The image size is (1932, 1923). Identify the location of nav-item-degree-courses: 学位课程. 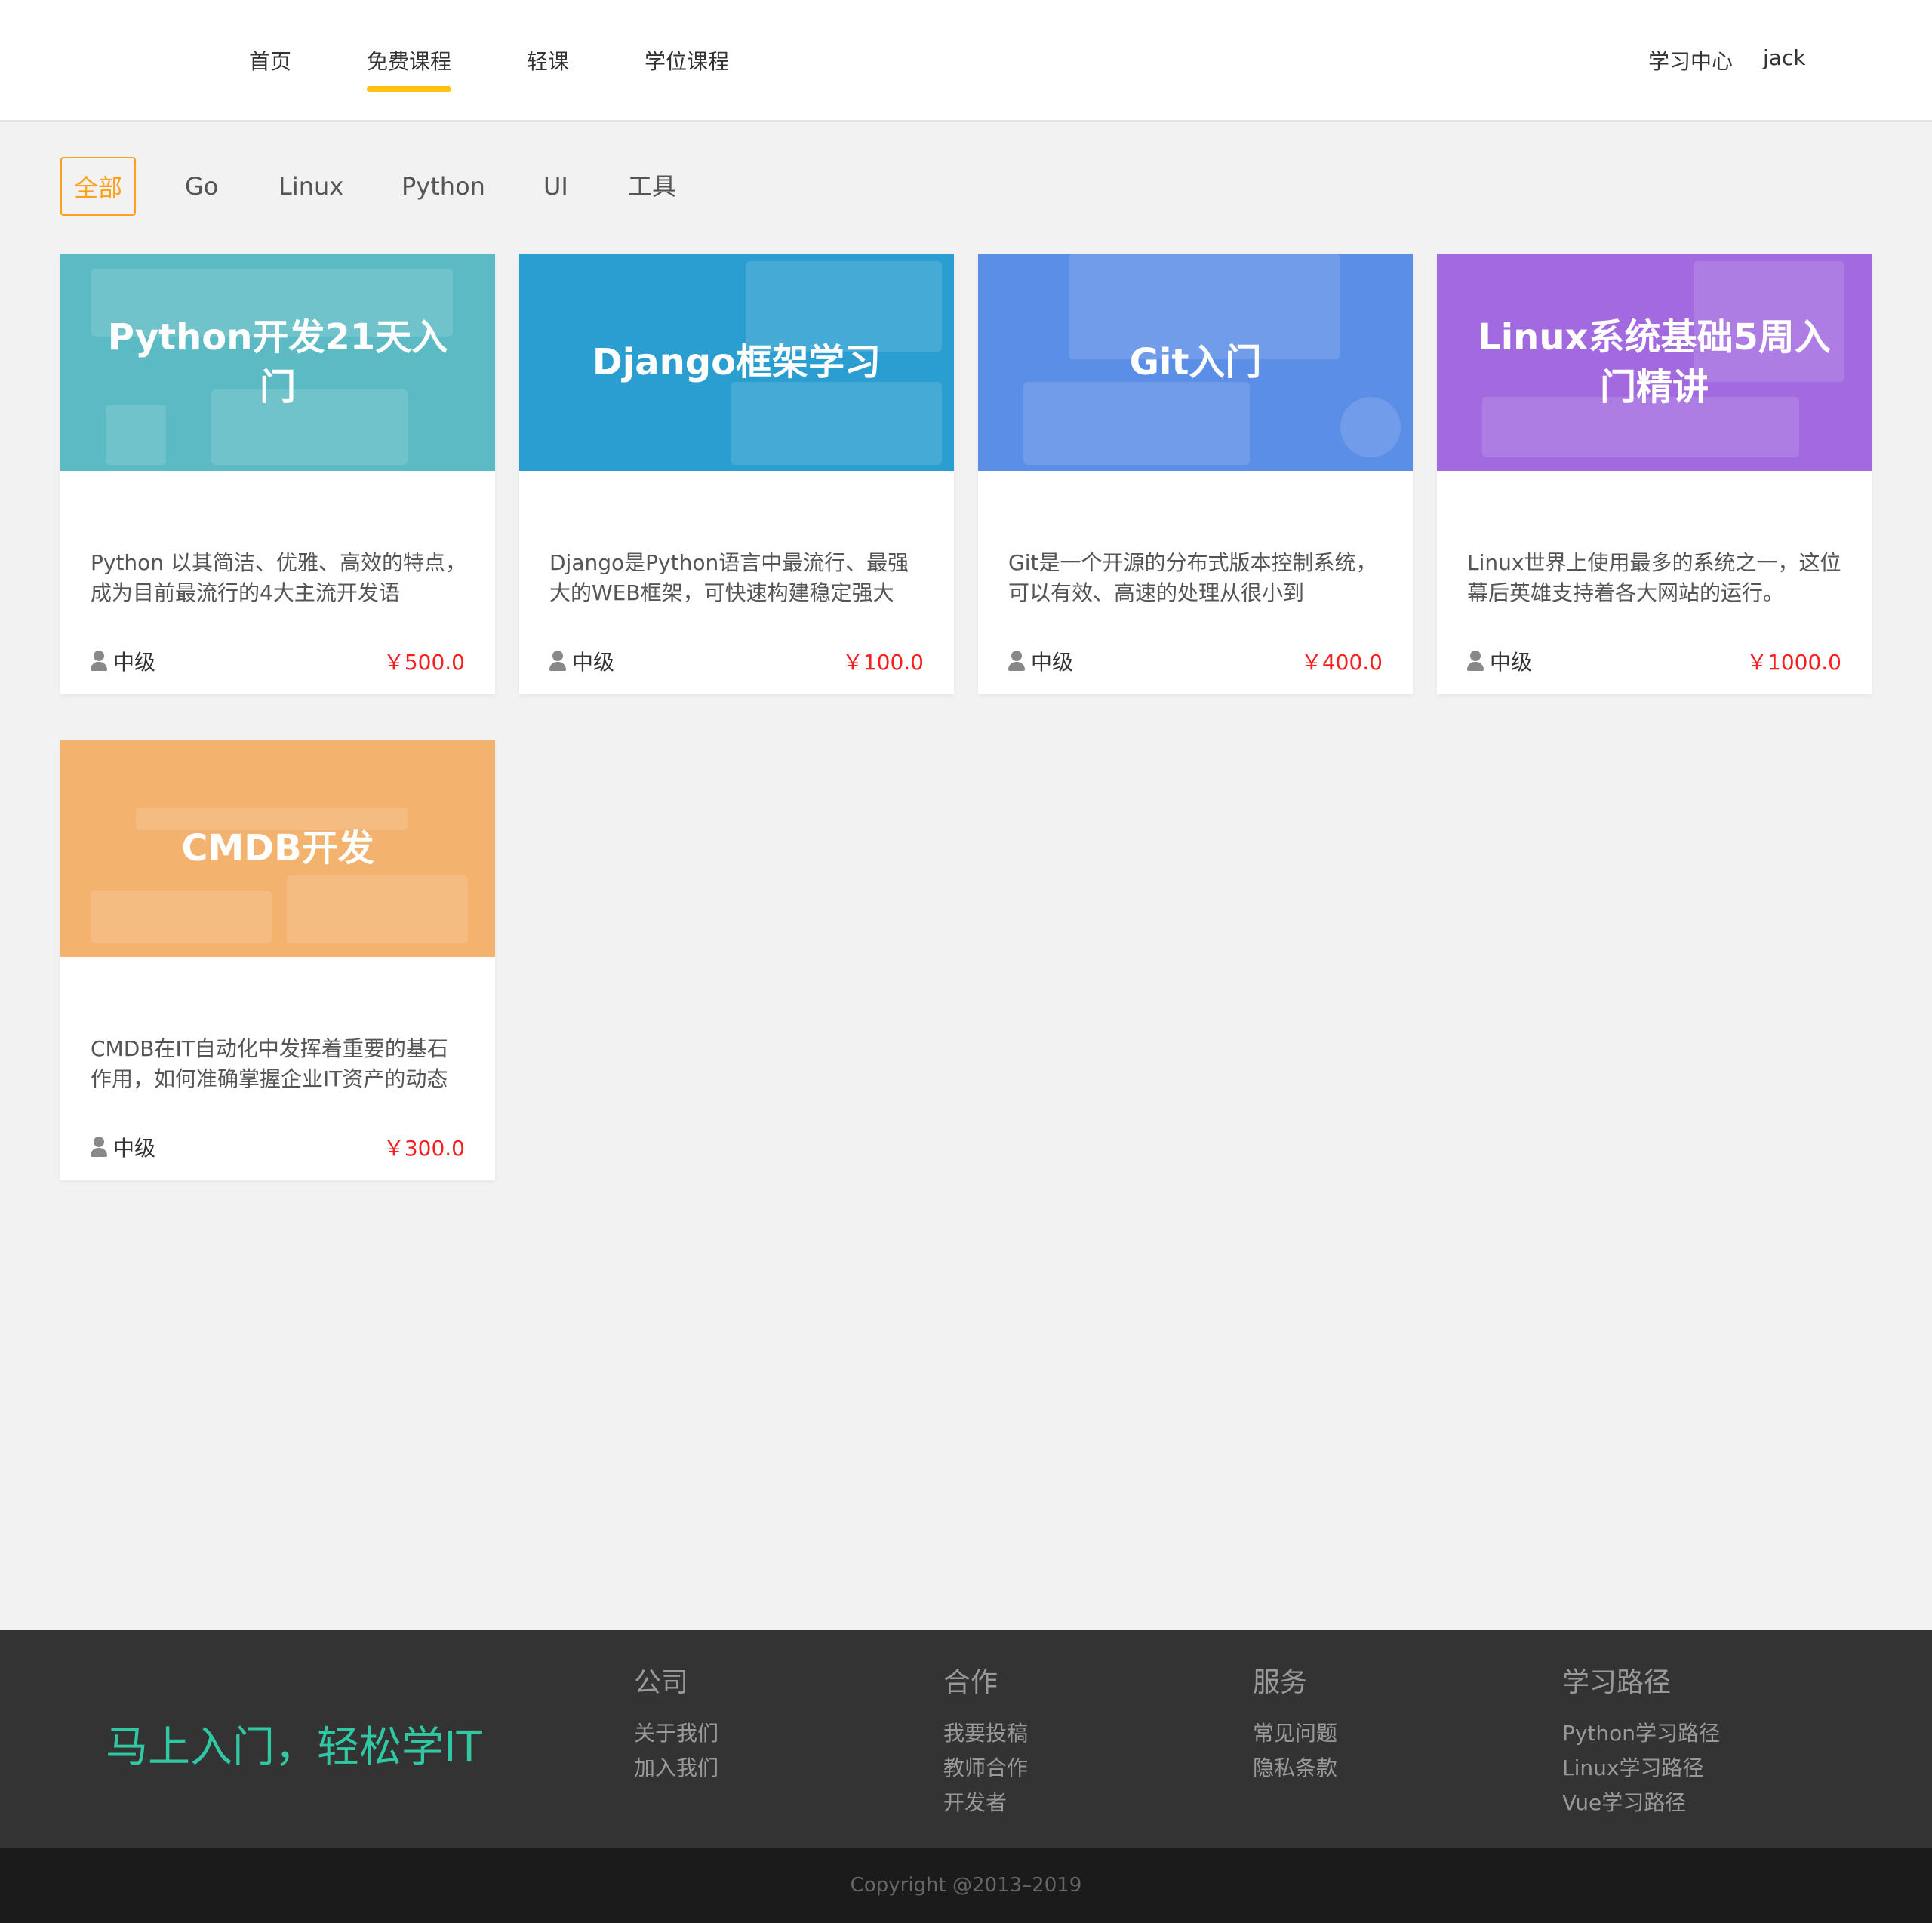
(687, 60).